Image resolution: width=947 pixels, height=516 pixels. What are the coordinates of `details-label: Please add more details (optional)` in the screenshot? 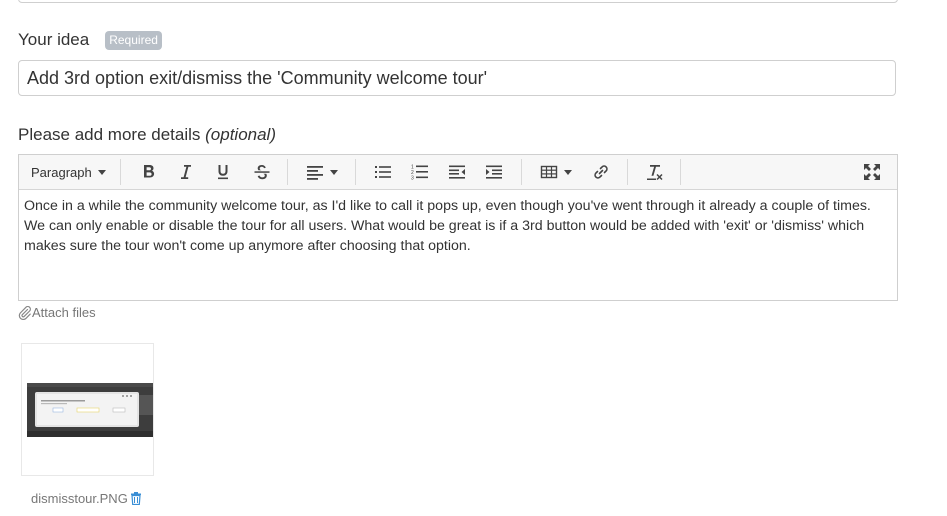 It's located at (147, 135).